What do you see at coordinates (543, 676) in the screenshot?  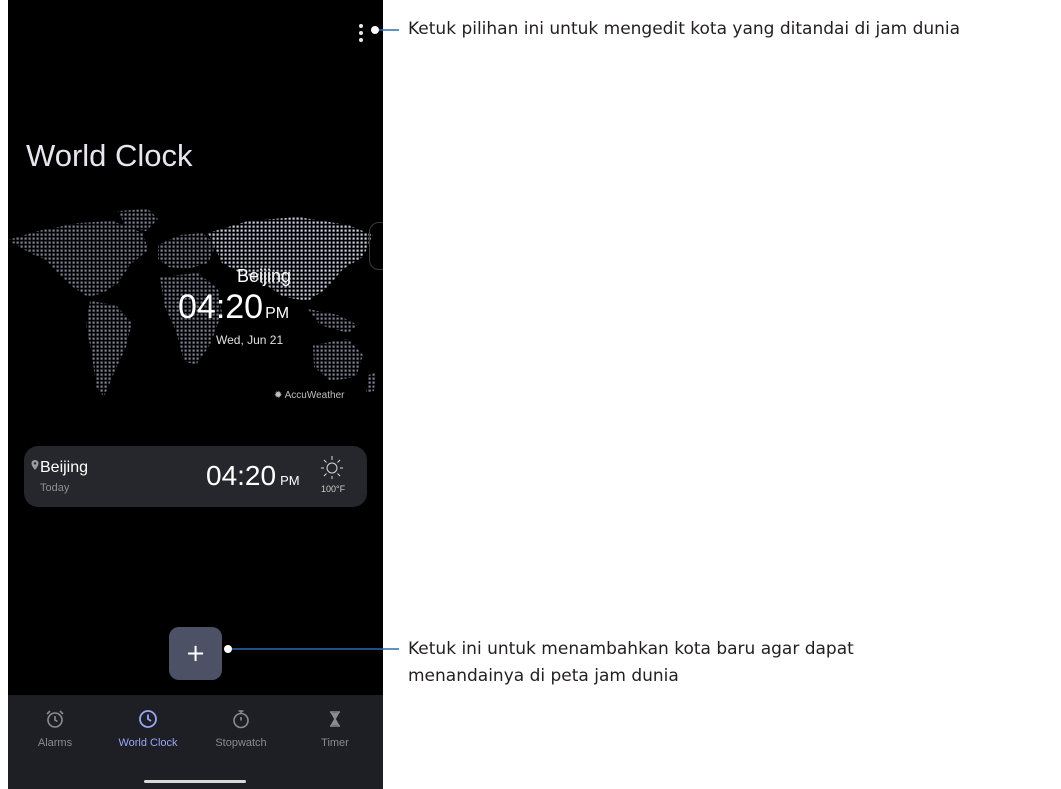 I see `callout-add-line2: menandainya di peta jam dunia` at bounding box center [543, 676].